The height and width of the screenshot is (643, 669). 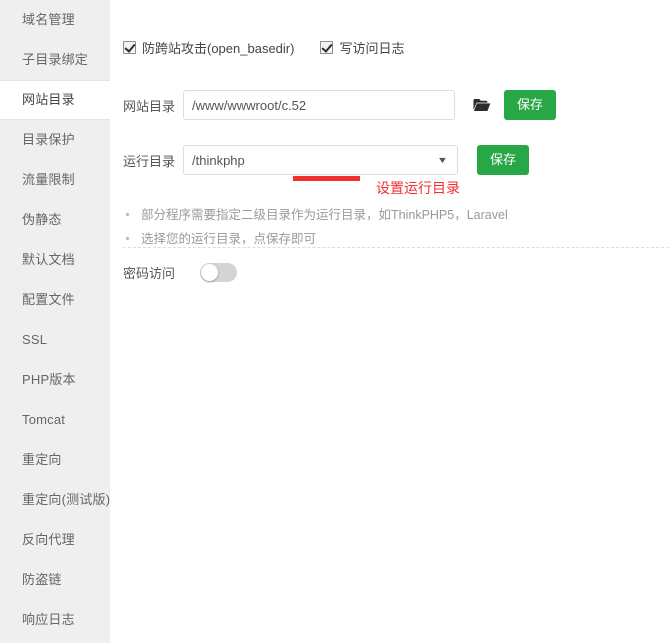 I want to click on sidebar-item-label: SSL, so click(x=35, y=339).